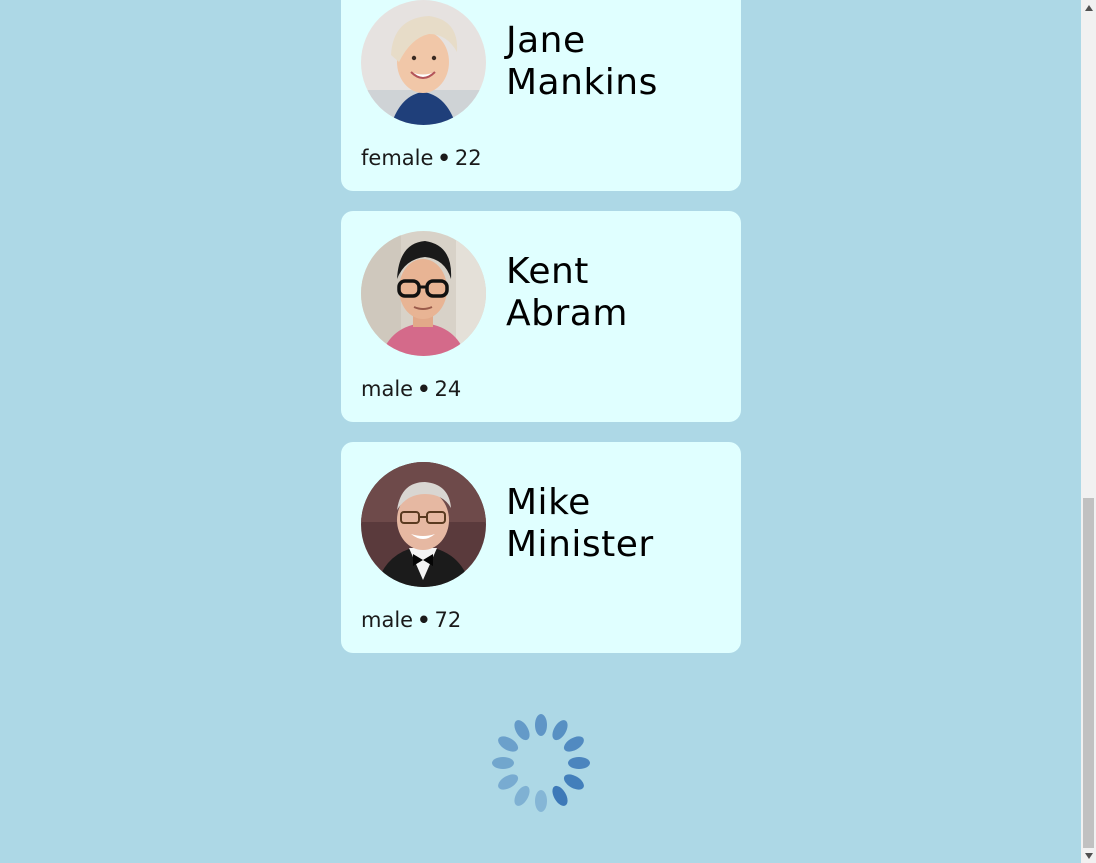  Describe the element at coordinates (448, 620) in the screenshot. I see `age: 72` at that location.